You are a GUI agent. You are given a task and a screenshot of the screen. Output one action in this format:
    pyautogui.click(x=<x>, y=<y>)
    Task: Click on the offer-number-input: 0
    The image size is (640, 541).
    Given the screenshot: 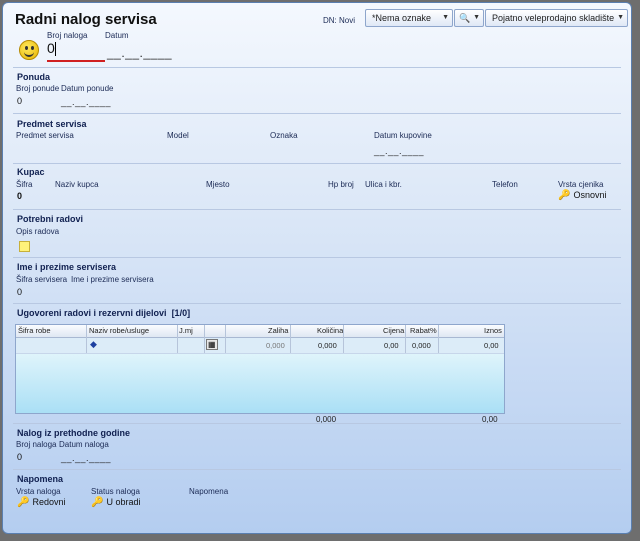 What is the action you would take?
    pyautogui.click(x=19, y=101)
    